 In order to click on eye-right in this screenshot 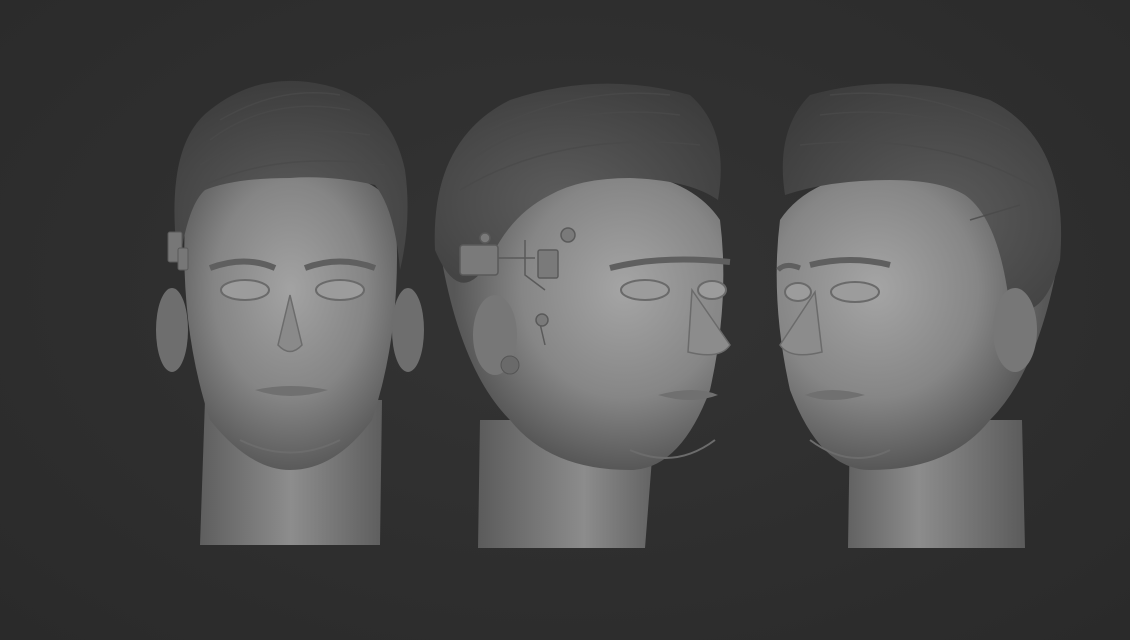, I will do `click(340, 290)`.